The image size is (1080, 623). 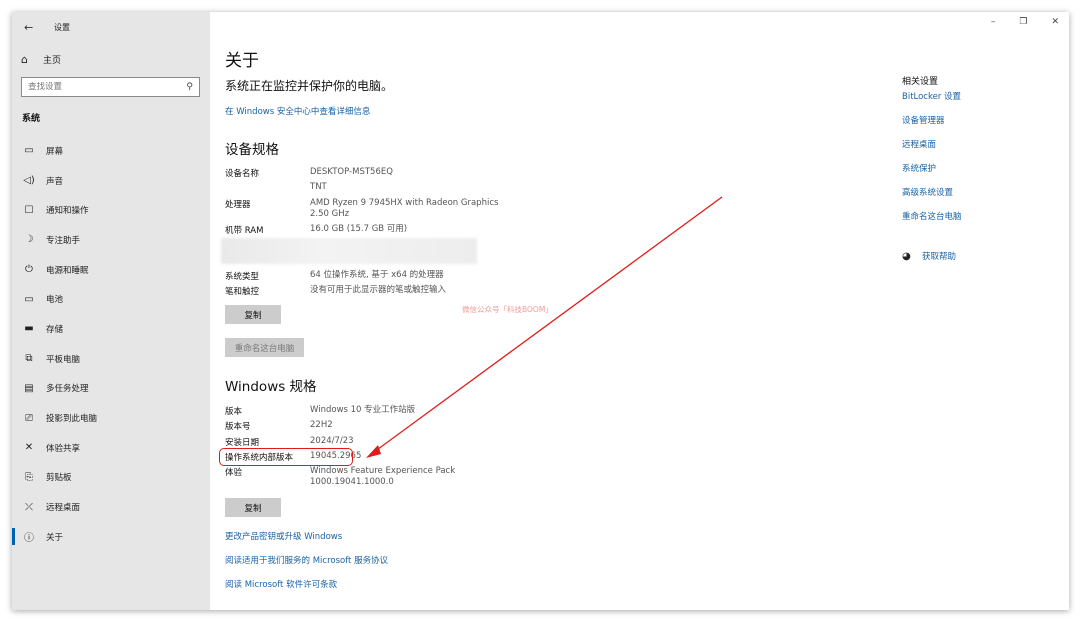 I want to click on watermark-text: 微信公众号「科技BOOM」, so click(x=507, y=309).